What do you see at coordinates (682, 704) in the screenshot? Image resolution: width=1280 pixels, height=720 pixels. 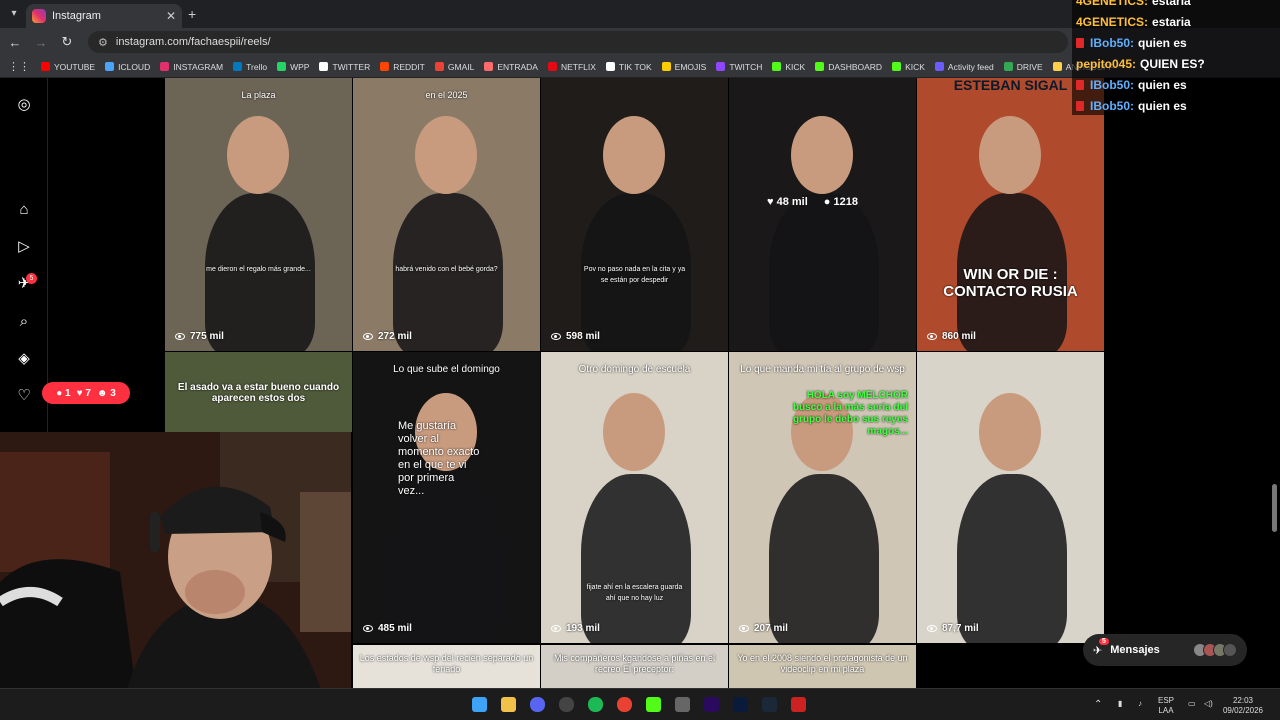 I see `capcut-icon` at bounding box center [682, 704].